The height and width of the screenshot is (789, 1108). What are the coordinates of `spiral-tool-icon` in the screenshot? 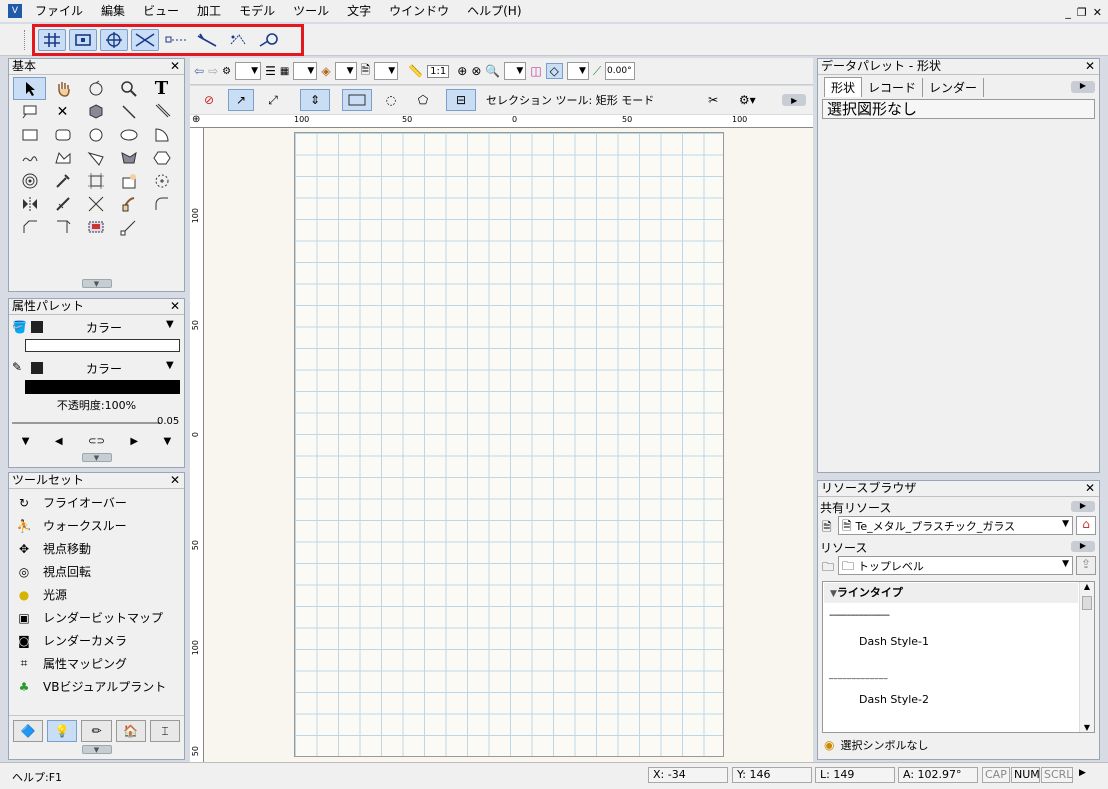 It's located at (29, 180).